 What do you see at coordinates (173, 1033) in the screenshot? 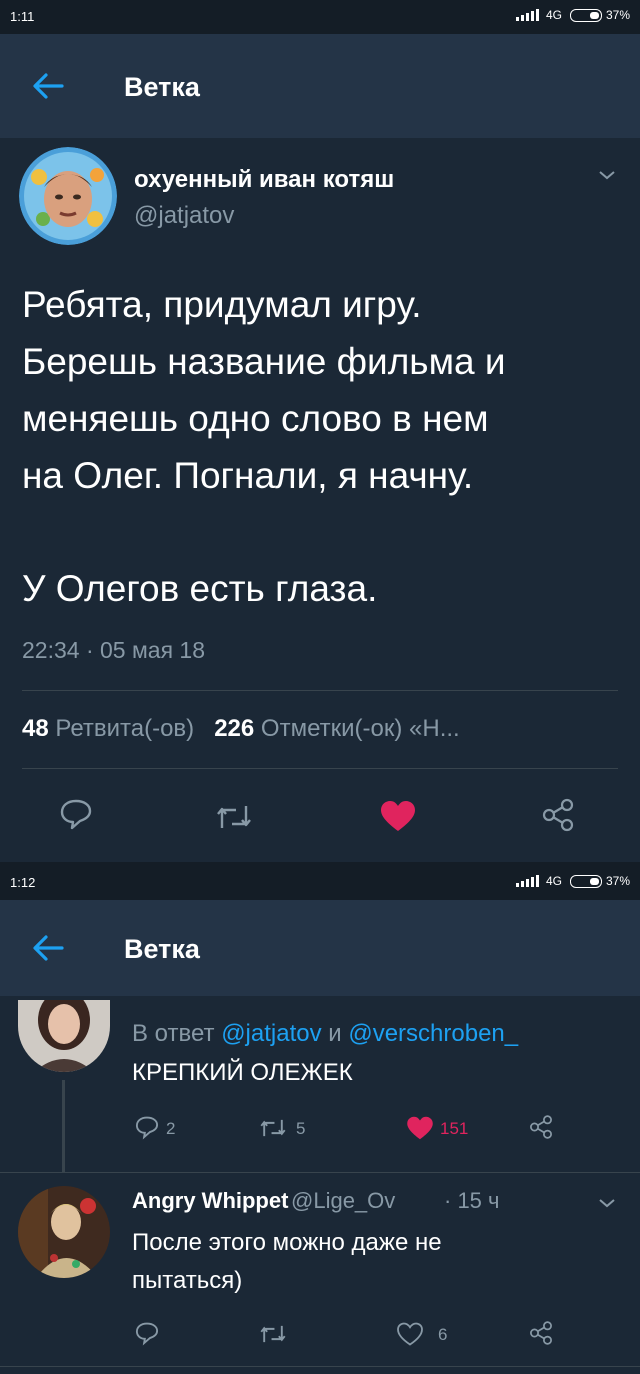
I see `reply-prefix: В ответ` at bounding box center [173, 1033].